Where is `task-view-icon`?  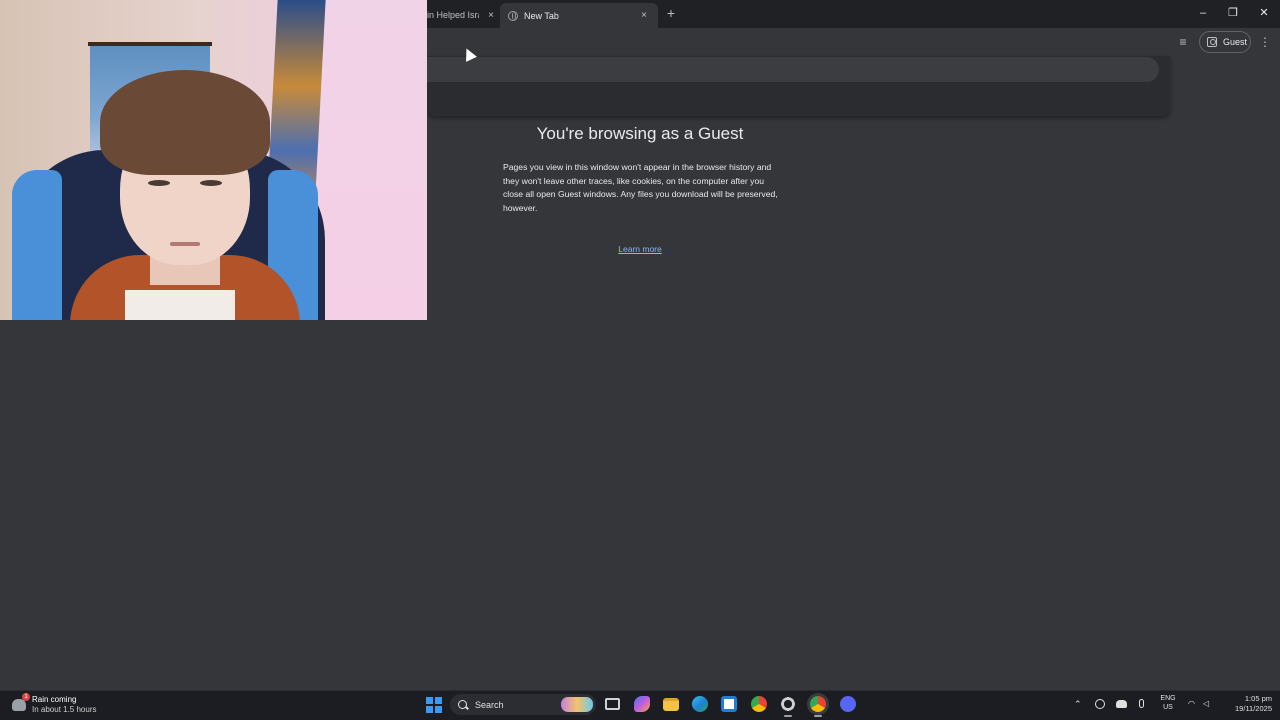 task-view-icon is located at coordinates (612, 704).